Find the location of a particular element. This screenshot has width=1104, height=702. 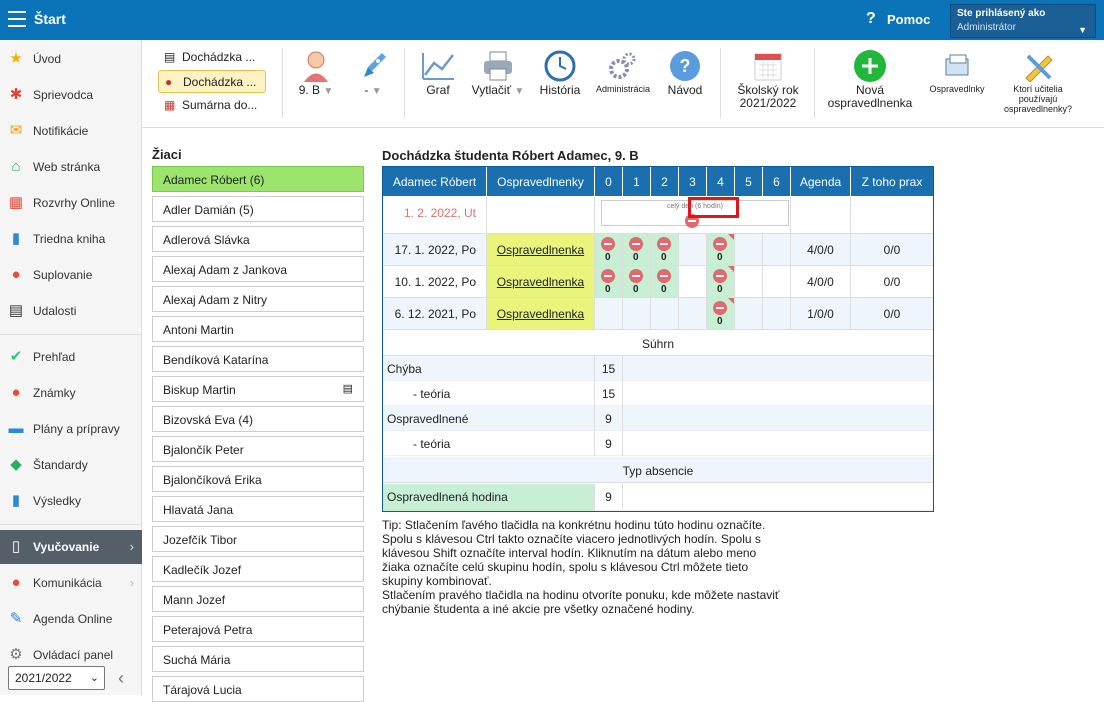

collapse-sidebar-icon: ‹ is located at coordinates (121, 678).